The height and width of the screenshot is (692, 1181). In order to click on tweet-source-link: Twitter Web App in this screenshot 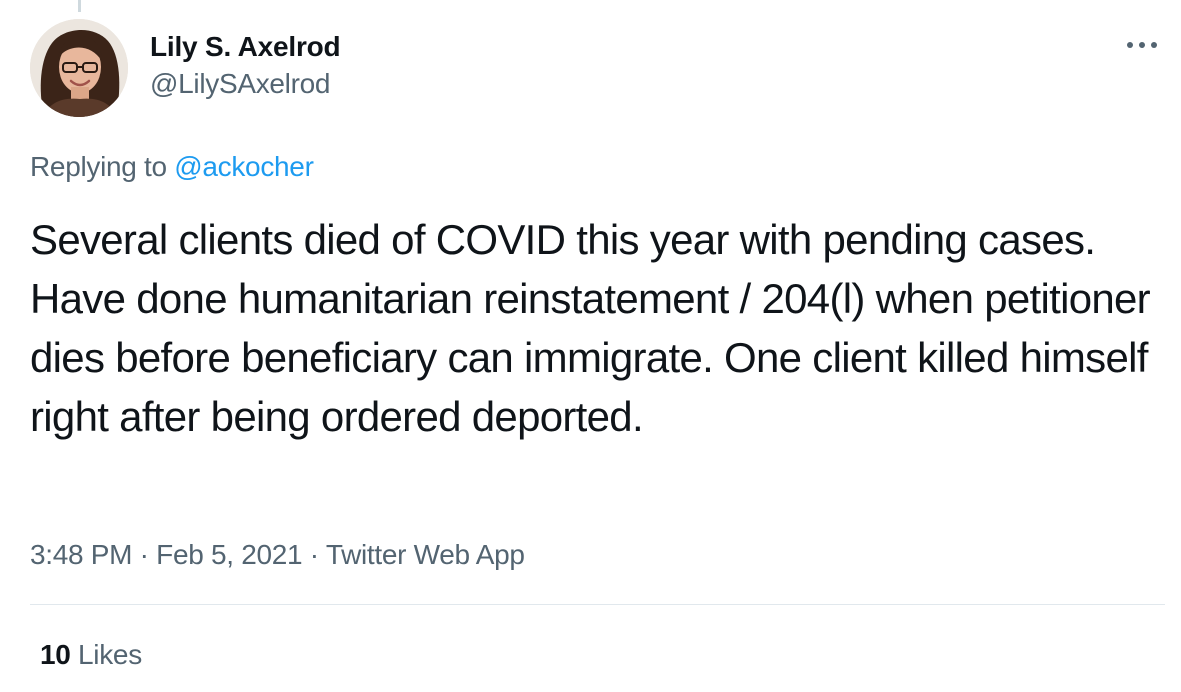, I will do `click(425, 554)`.